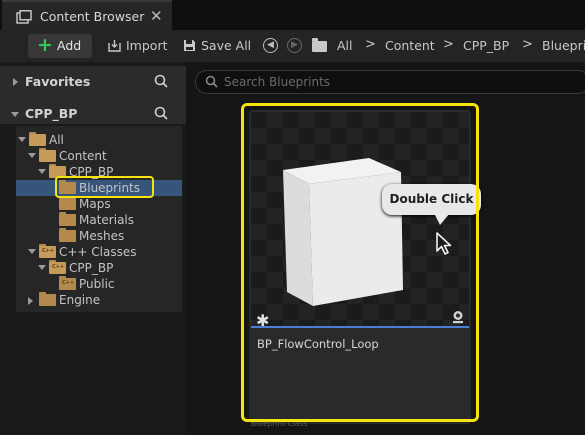 This screenshot has width=585, height=435. Describe the element at coordinates (270, 45) in the screenshot. I see `back-icon: ◀` at that location.